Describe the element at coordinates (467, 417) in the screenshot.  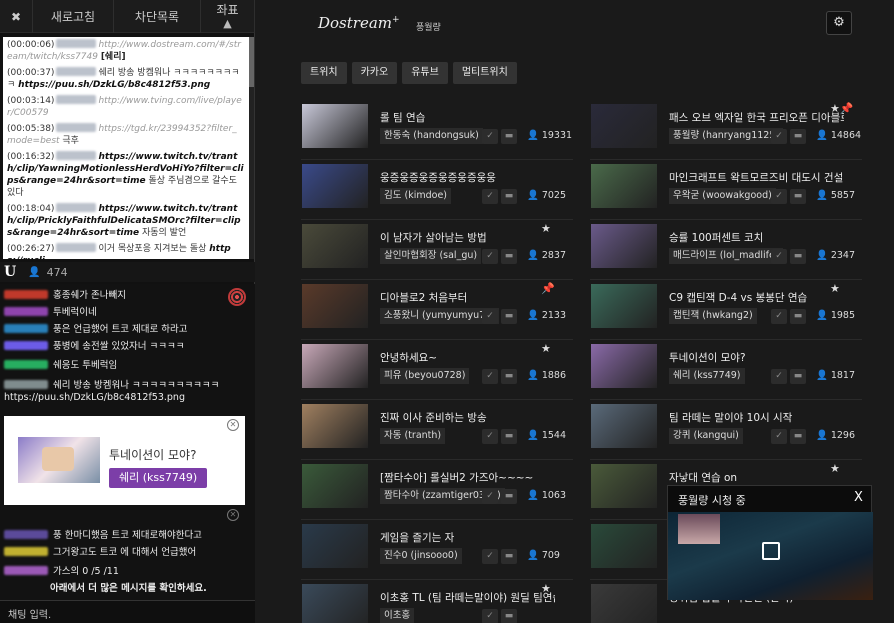
I see `stream-title: 진짜 이사 준비하는 방송` at that location.